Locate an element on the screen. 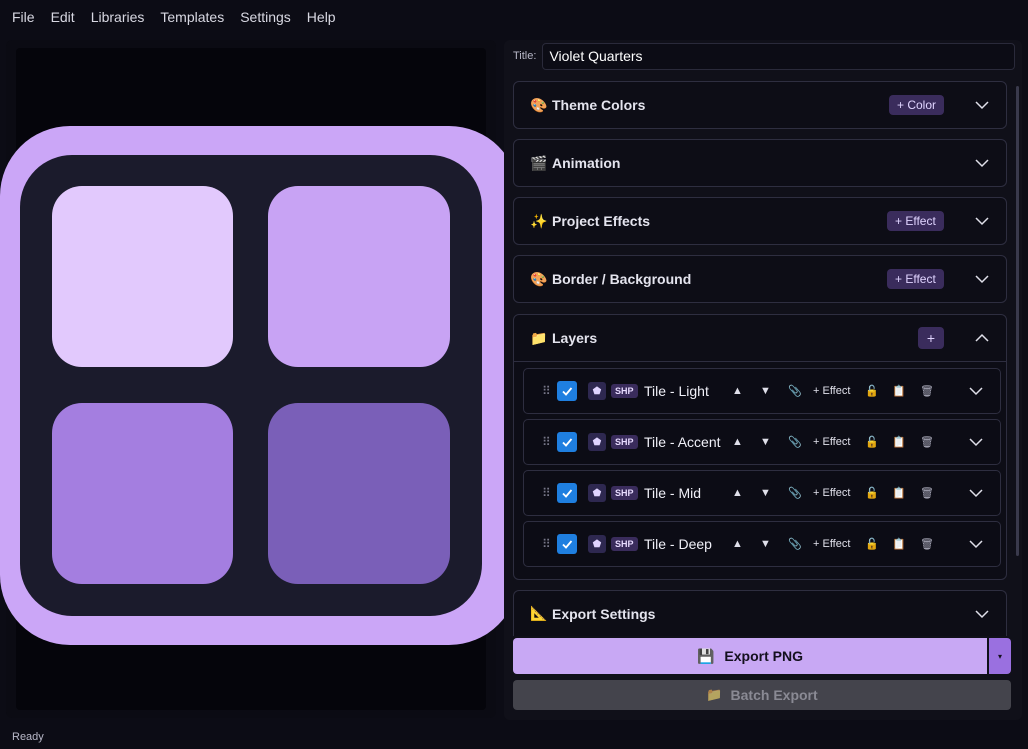  tile-light-shape is located at coordinates (142, 276).